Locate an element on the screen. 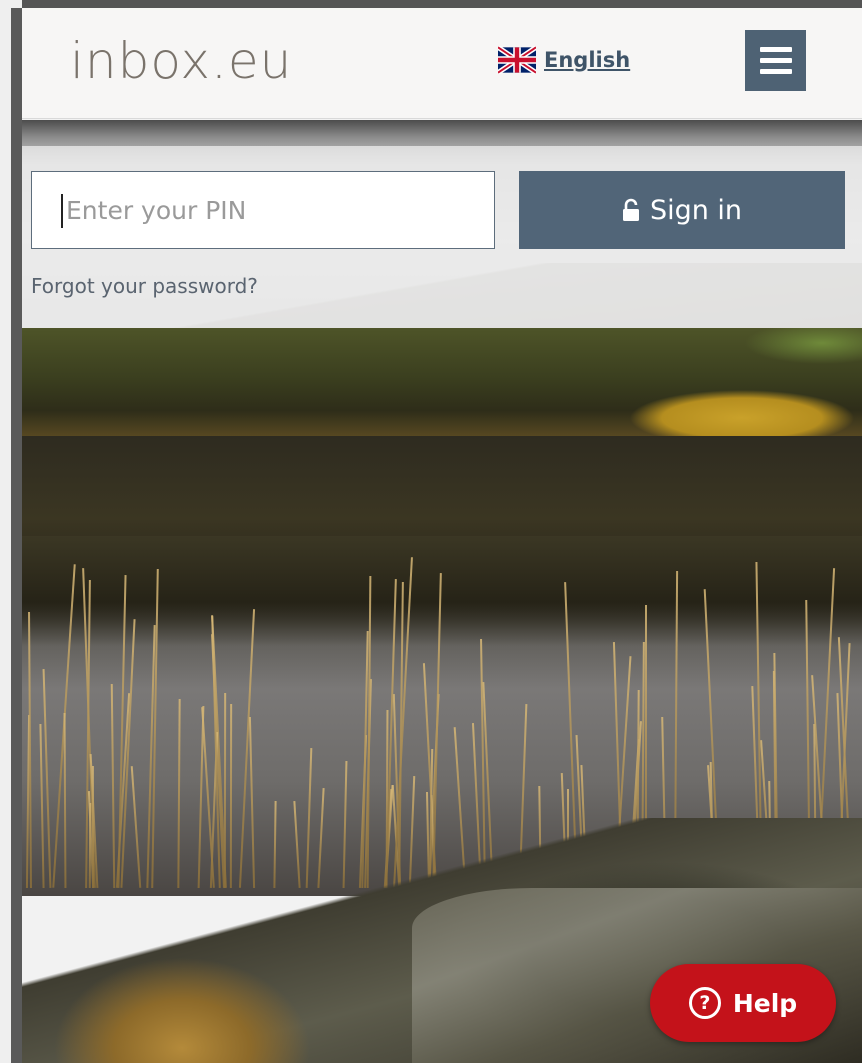  pin-field is located at coordinates (263, 210).